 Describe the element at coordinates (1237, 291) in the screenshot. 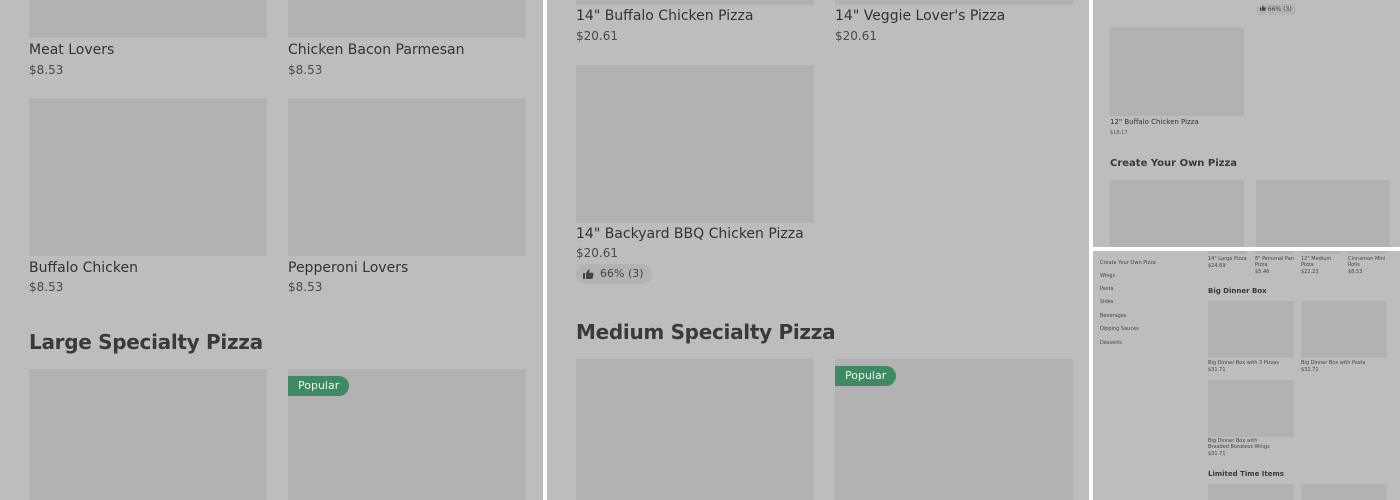

I see `section-title: Big Dinner Box` at that location.